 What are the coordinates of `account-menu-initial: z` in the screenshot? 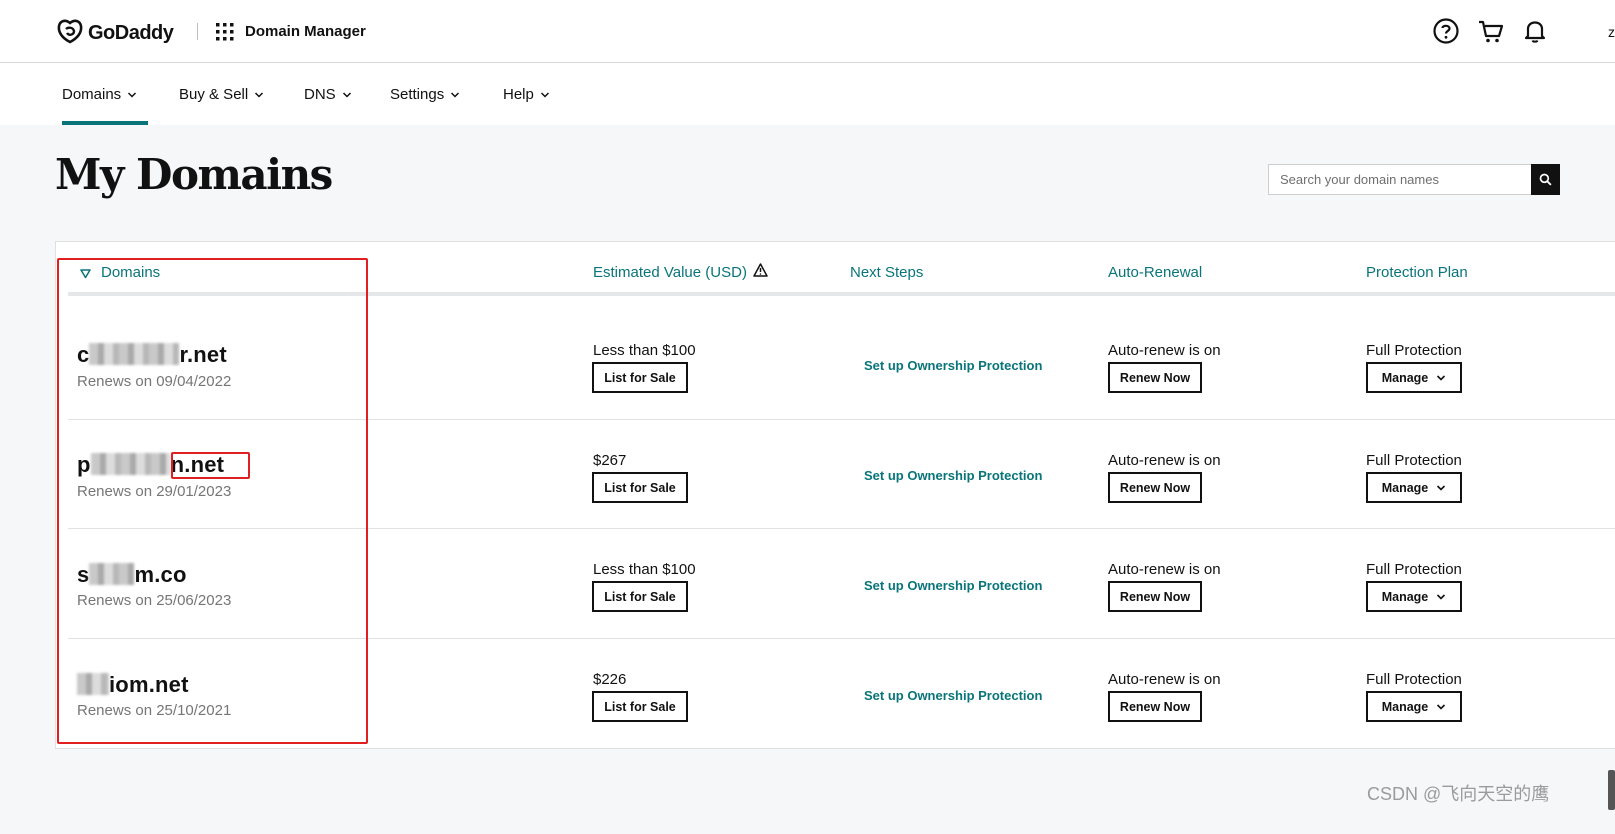 It's located at (1611, 32).